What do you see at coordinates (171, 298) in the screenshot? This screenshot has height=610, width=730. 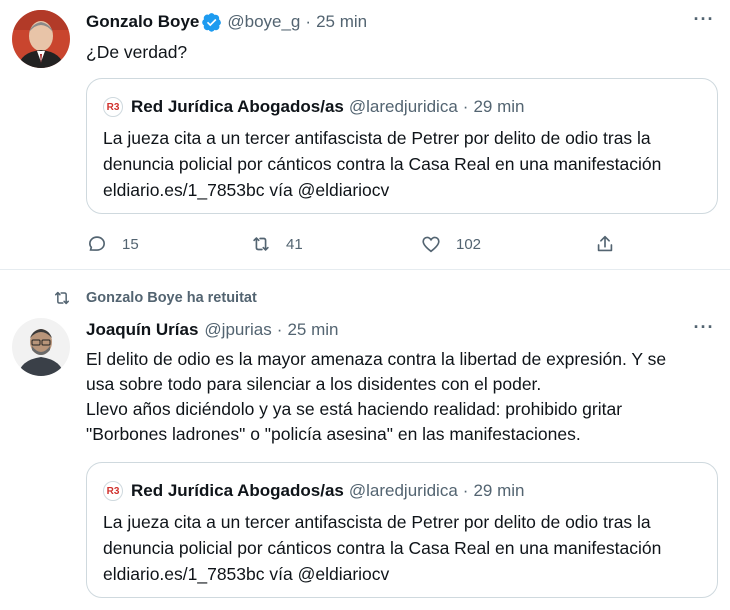 I see `retweeted-by-label: Gonzalo Boye ha retuitat` at bounding box center [171, 298].